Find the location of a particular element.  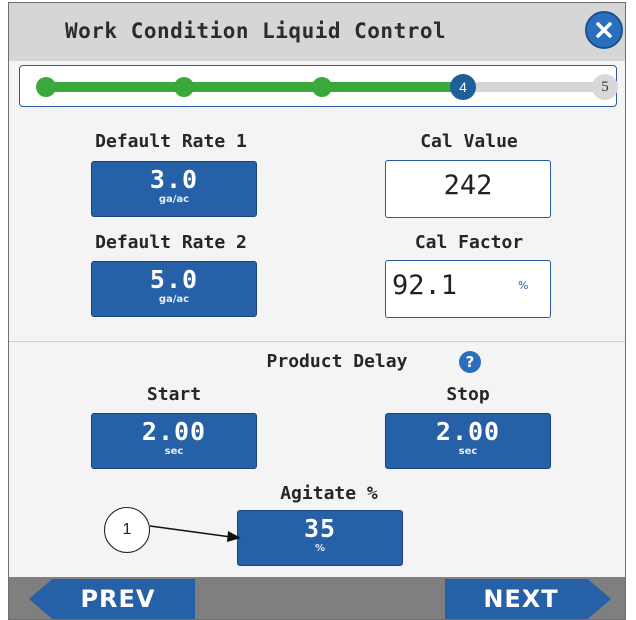

callout-arrow is located at coordinates (195, 533).